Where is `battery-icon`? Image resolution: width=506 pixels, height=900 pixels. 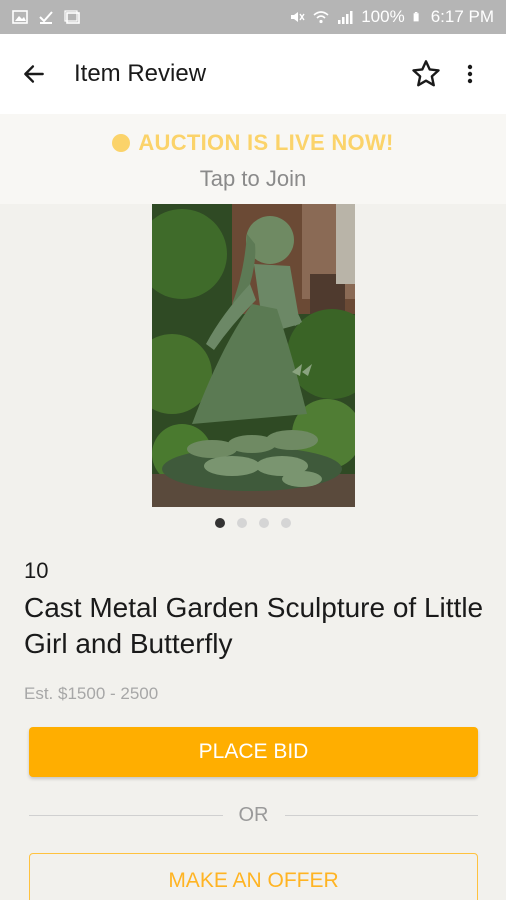 battery-icon is located at coordinates (416, 17).